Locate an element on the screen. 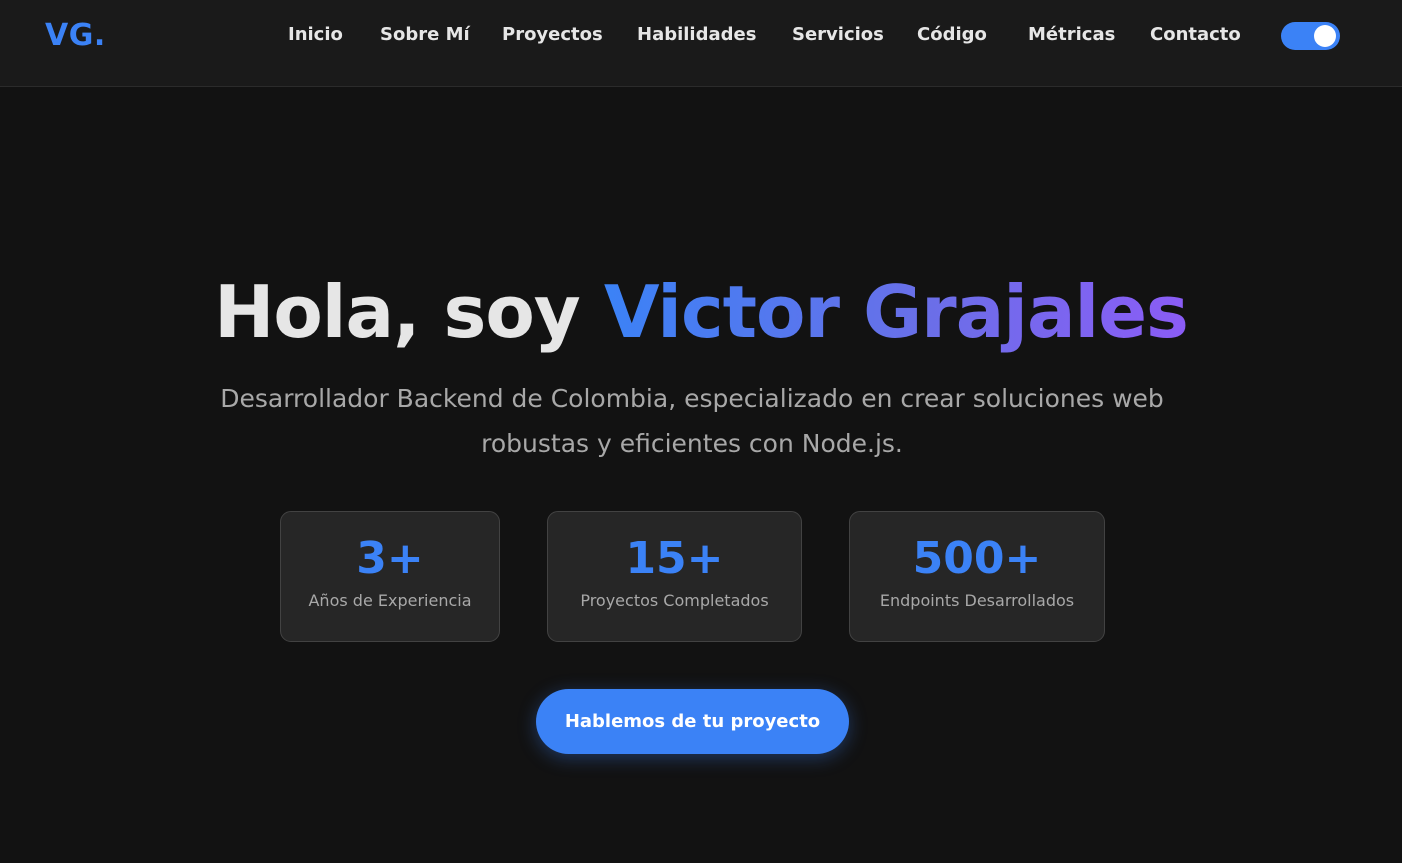 This screenshot has height=863, width=1402. cta-button: Hablemos de tu proyecto is located at coordinates (692, 721).